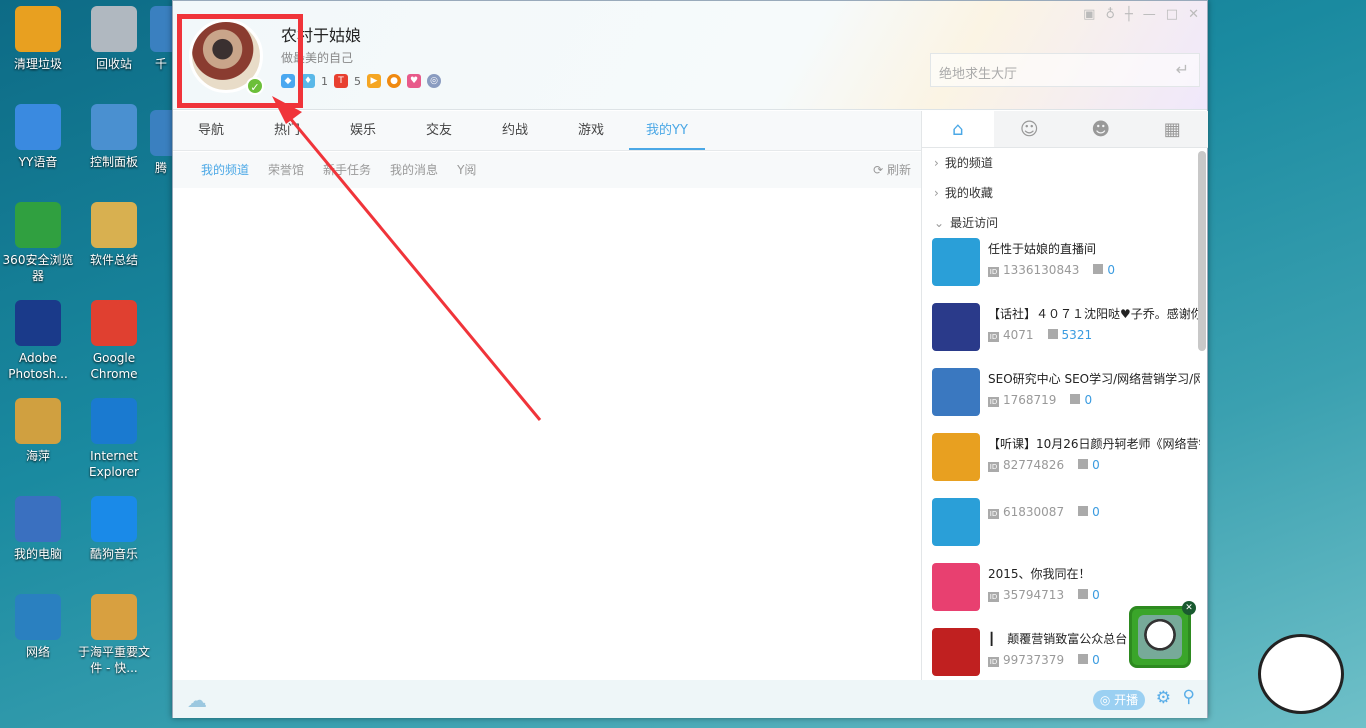  I want to click on panda-image, so click(1160, 637).